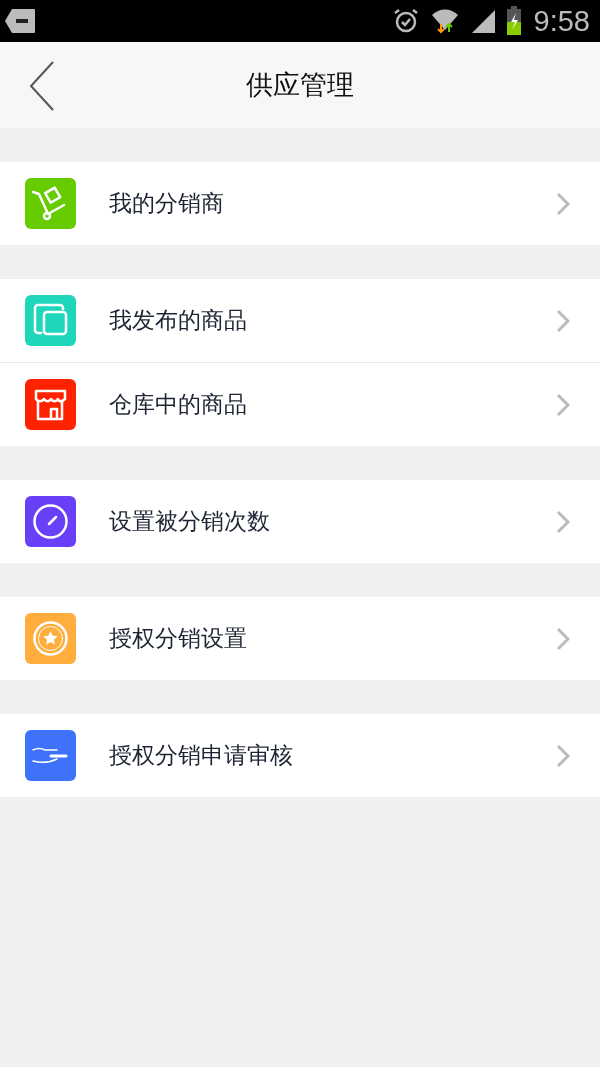 This screenshot has width=600, height=1067. Describe the element at coordinates (300, 85) in the screenshot. I see `page-title: 供应管理` at that location.